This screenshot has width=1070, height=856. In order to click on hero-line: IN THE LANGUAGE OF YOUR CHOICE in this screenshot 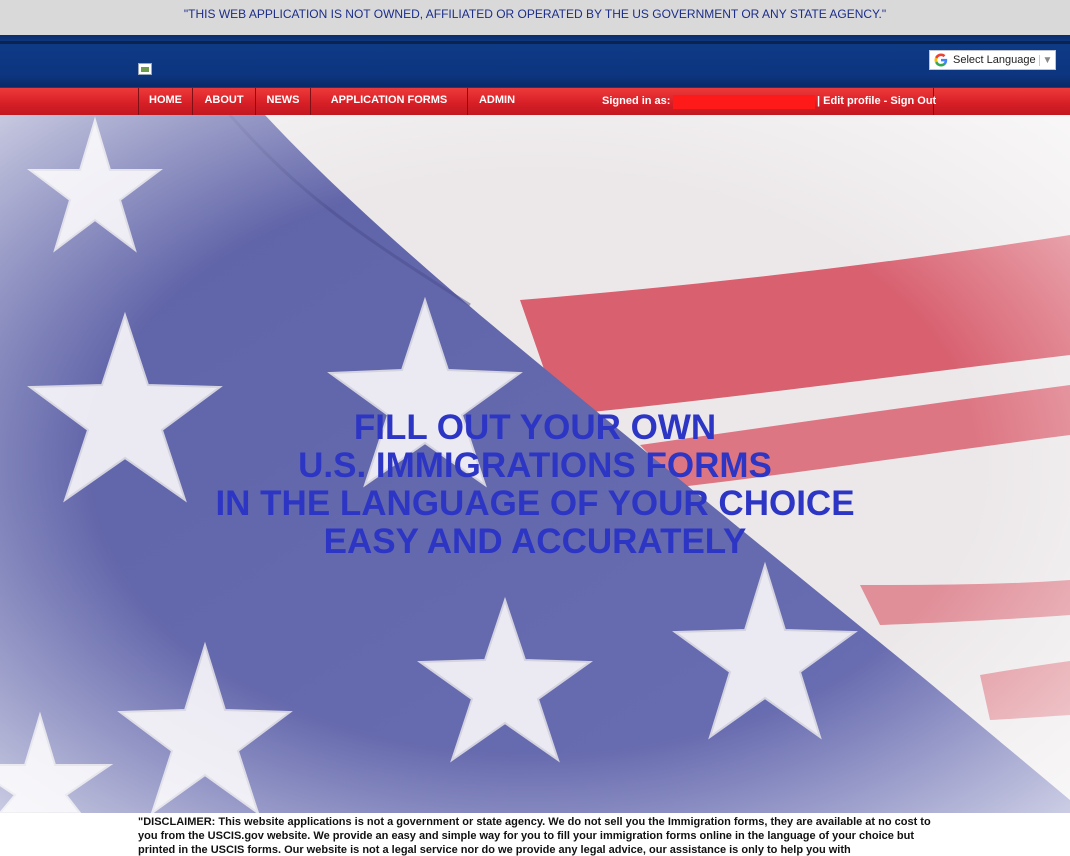, I will do `click(535, 503)`.